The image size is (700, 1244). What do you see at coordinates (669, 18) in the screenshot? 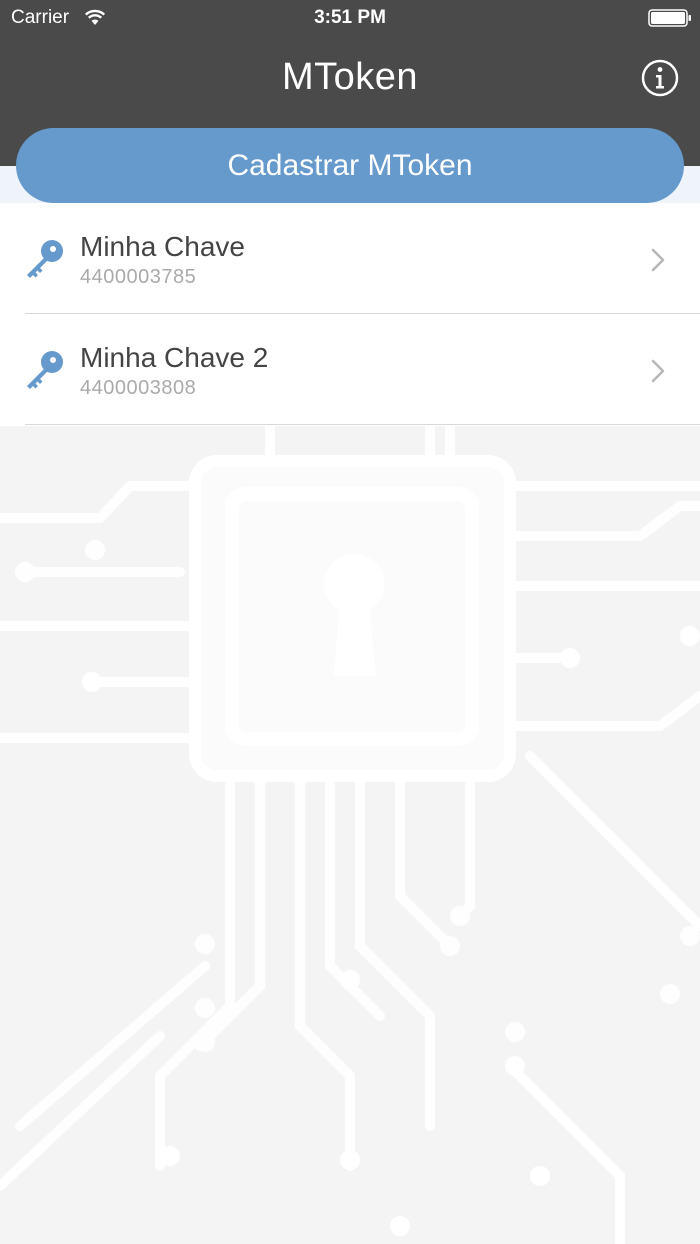
I see `battery-full-icon` at bounding box center [669, 18].